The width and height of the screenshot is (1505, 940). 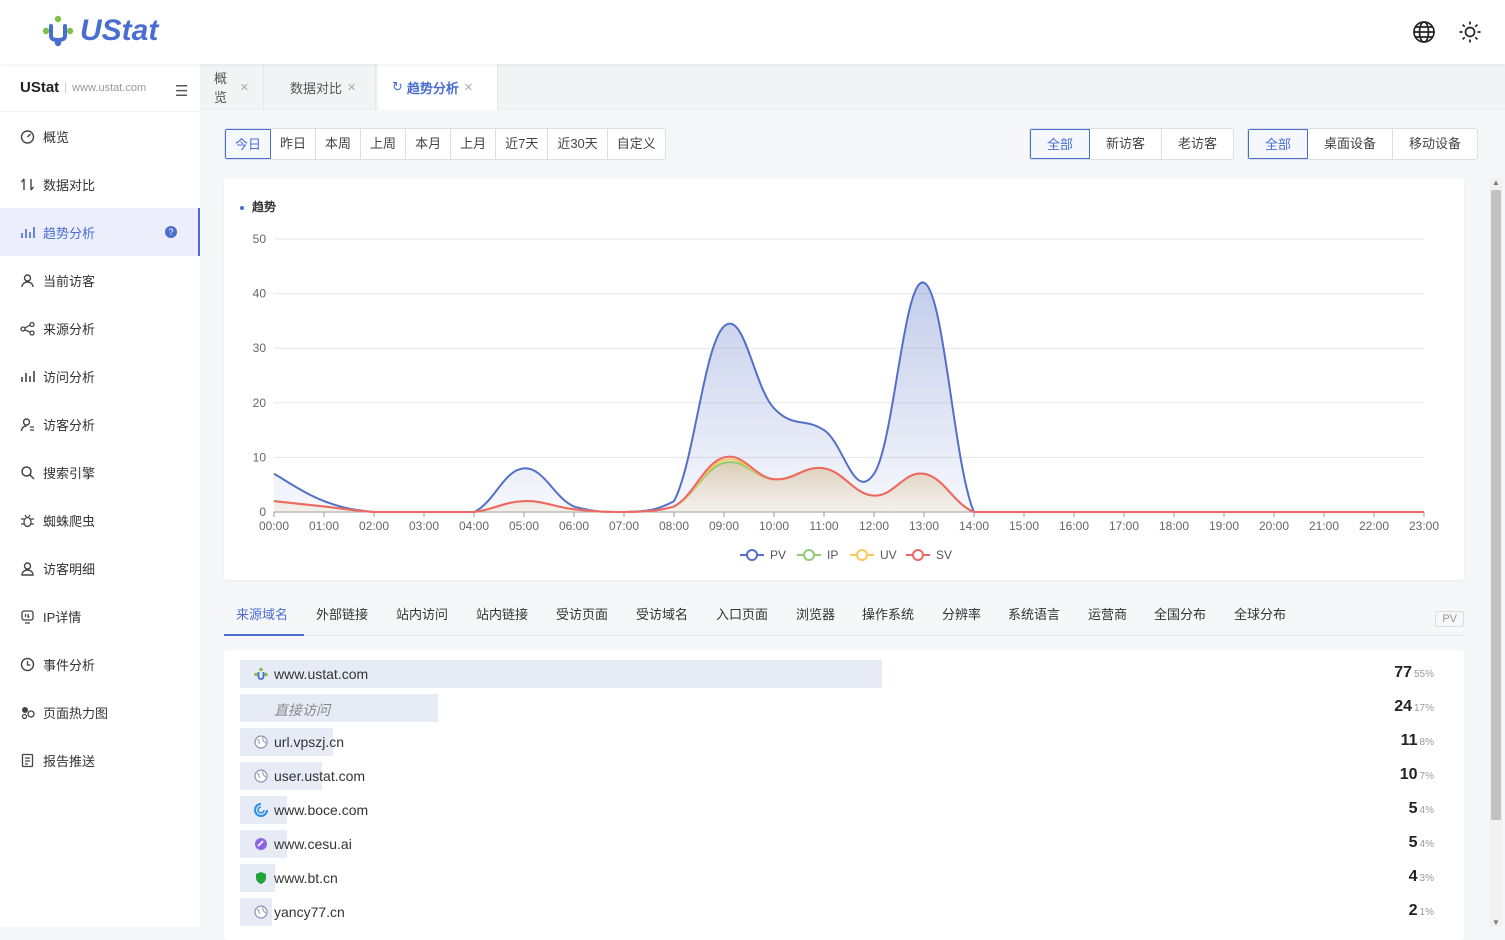 I want to click on device-type-button-0: 全部, so click(x=1278, y=144).